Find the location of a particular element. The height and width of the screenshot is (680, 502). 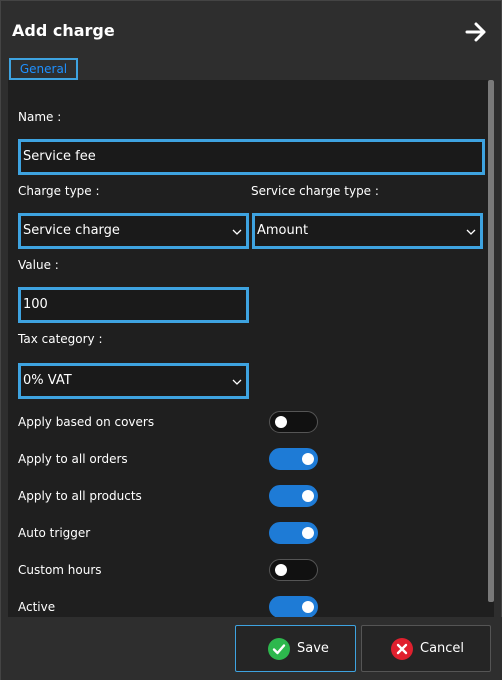

tab-general: General is located at coordinates (43, 69).